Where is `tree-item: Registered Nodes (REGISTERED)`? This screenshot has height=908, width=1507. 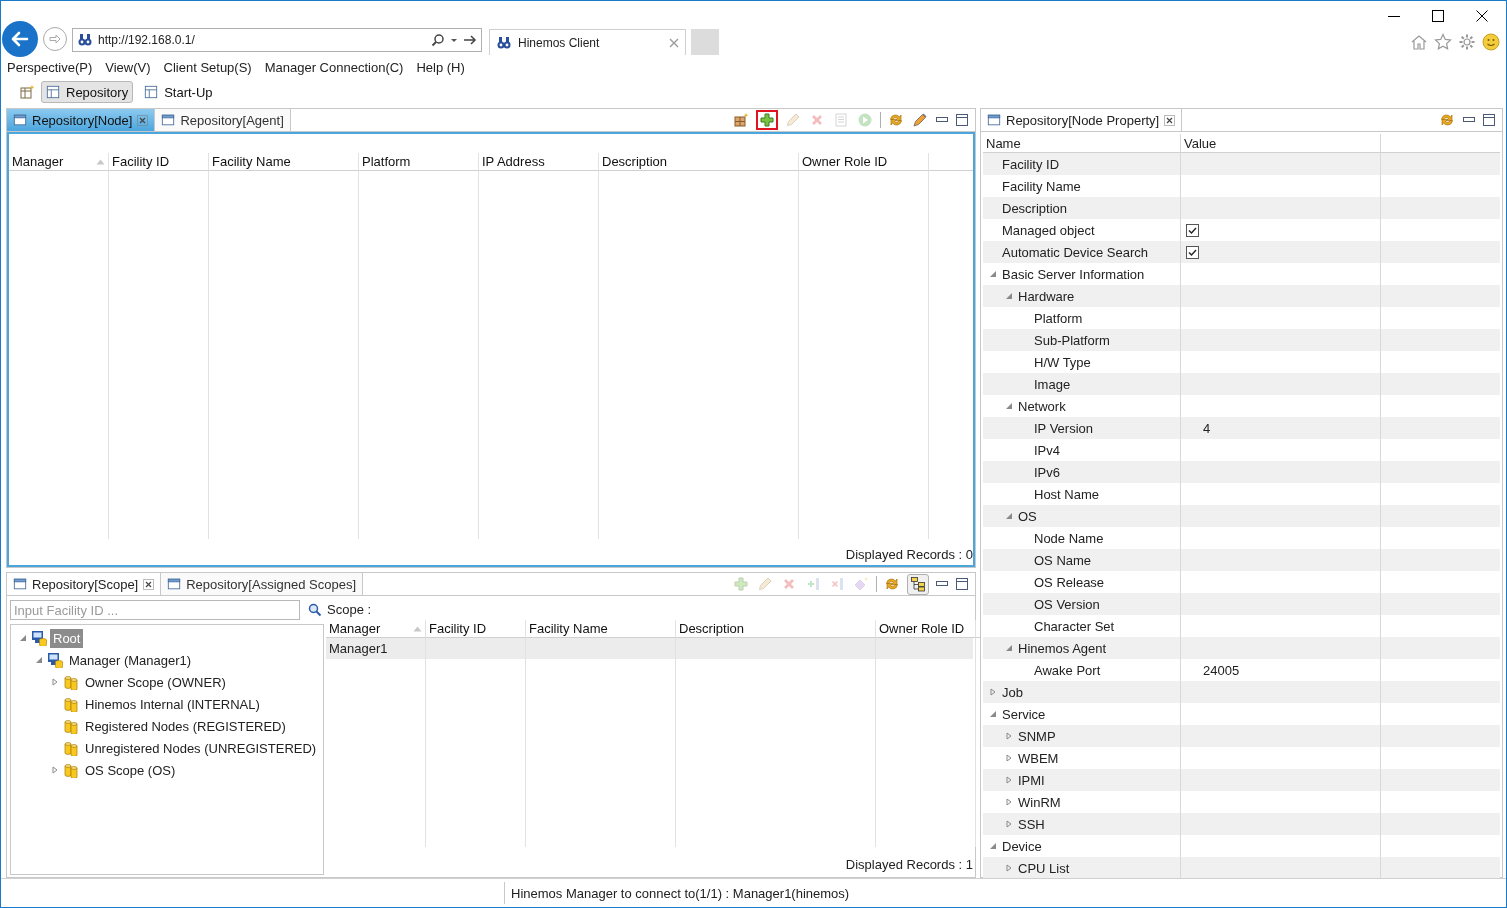
tree-item: Registered Nodes (REGISTERED) is located at coordinates (185, 726).